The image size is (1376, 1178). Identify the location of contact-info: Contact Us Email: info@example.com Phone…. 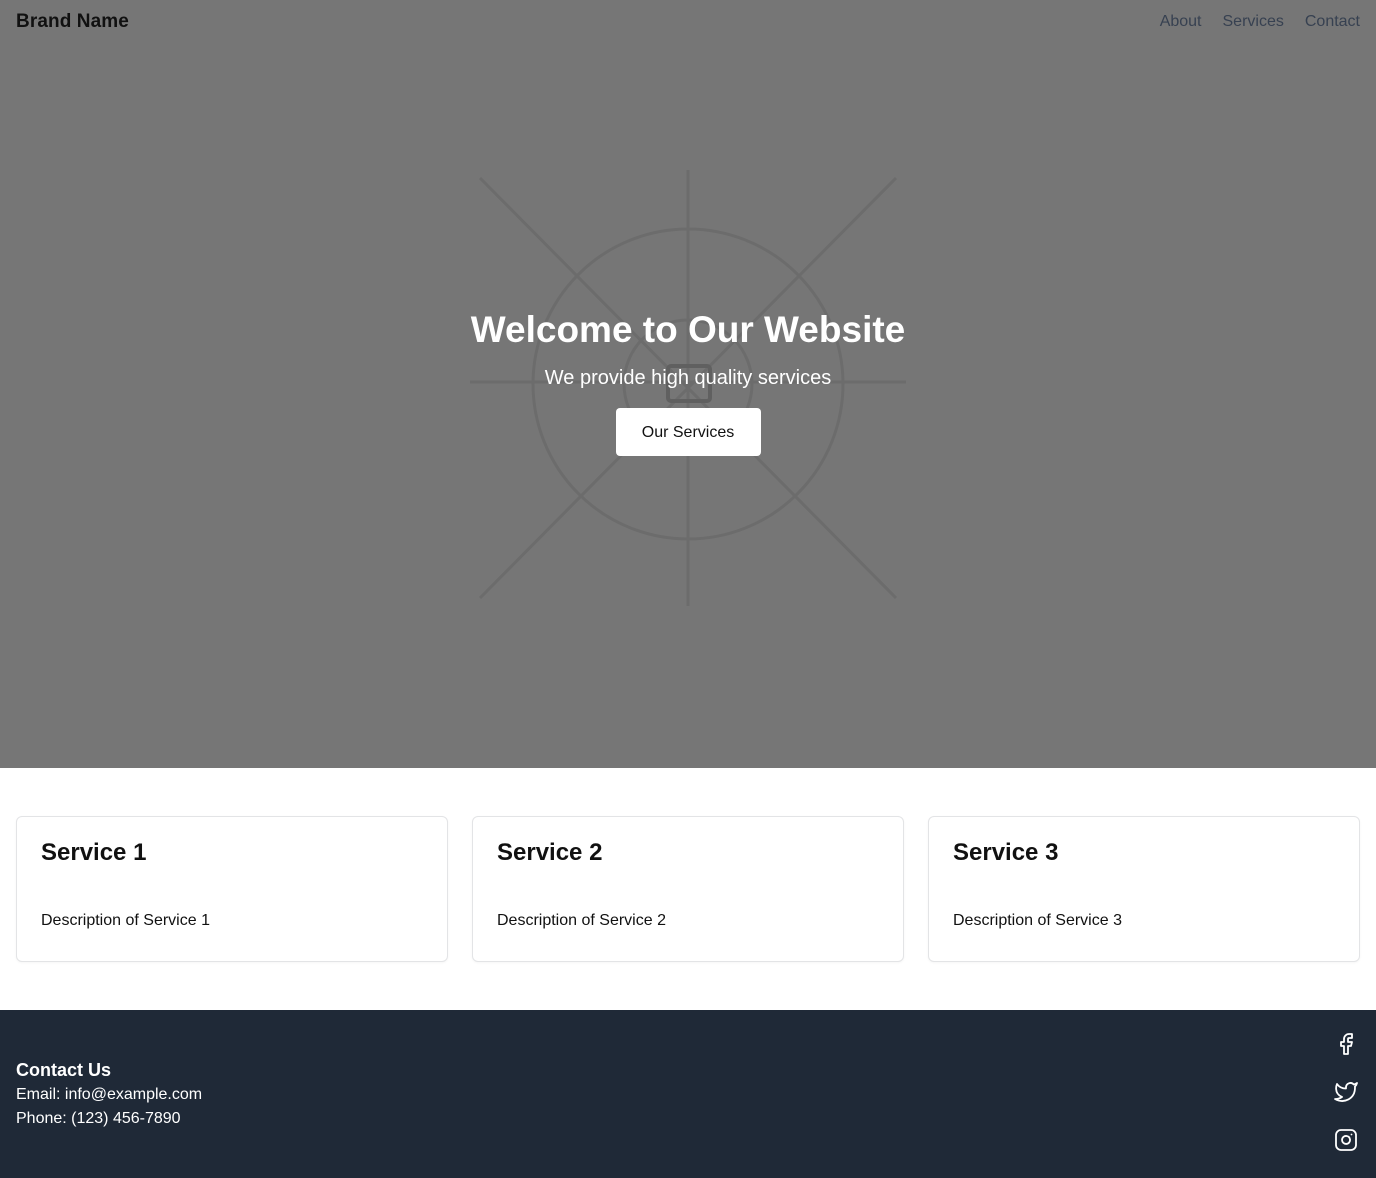
(109, 1094).